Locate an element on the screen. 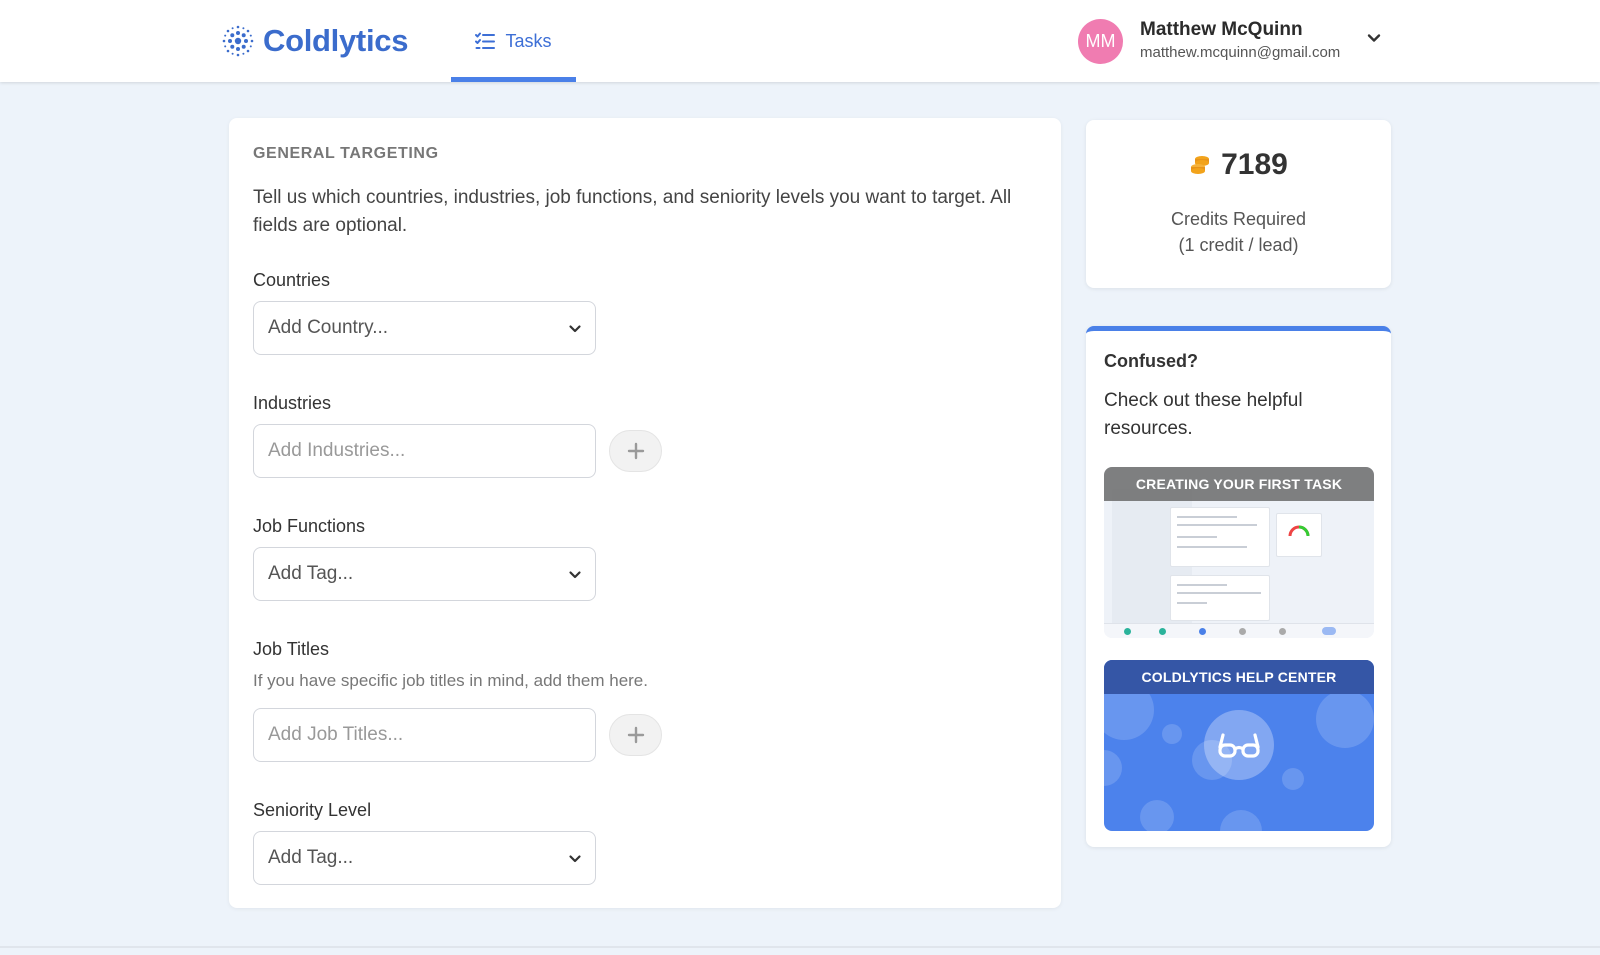 Image resolution: width=1600 pixels, height=955 pixels. add-industry-button is located at coordinates (635, 451).